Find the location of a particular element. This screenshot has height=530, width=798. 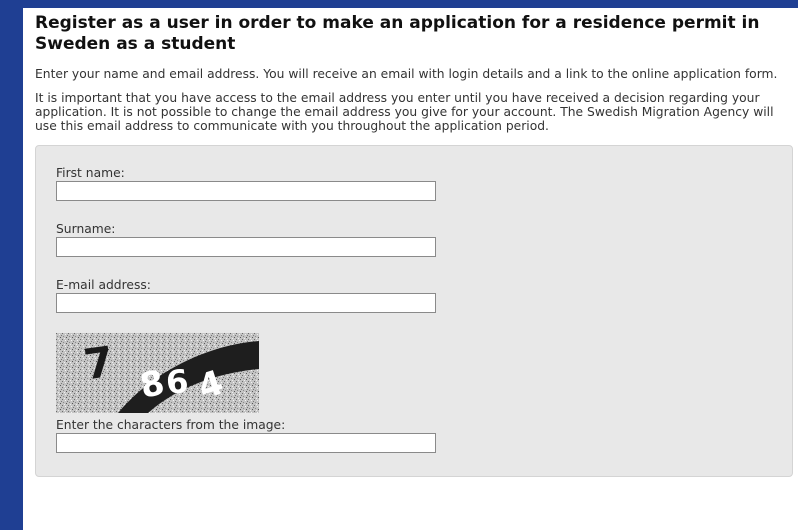

surname-group: Surname: is located at coordinates (246, 239).